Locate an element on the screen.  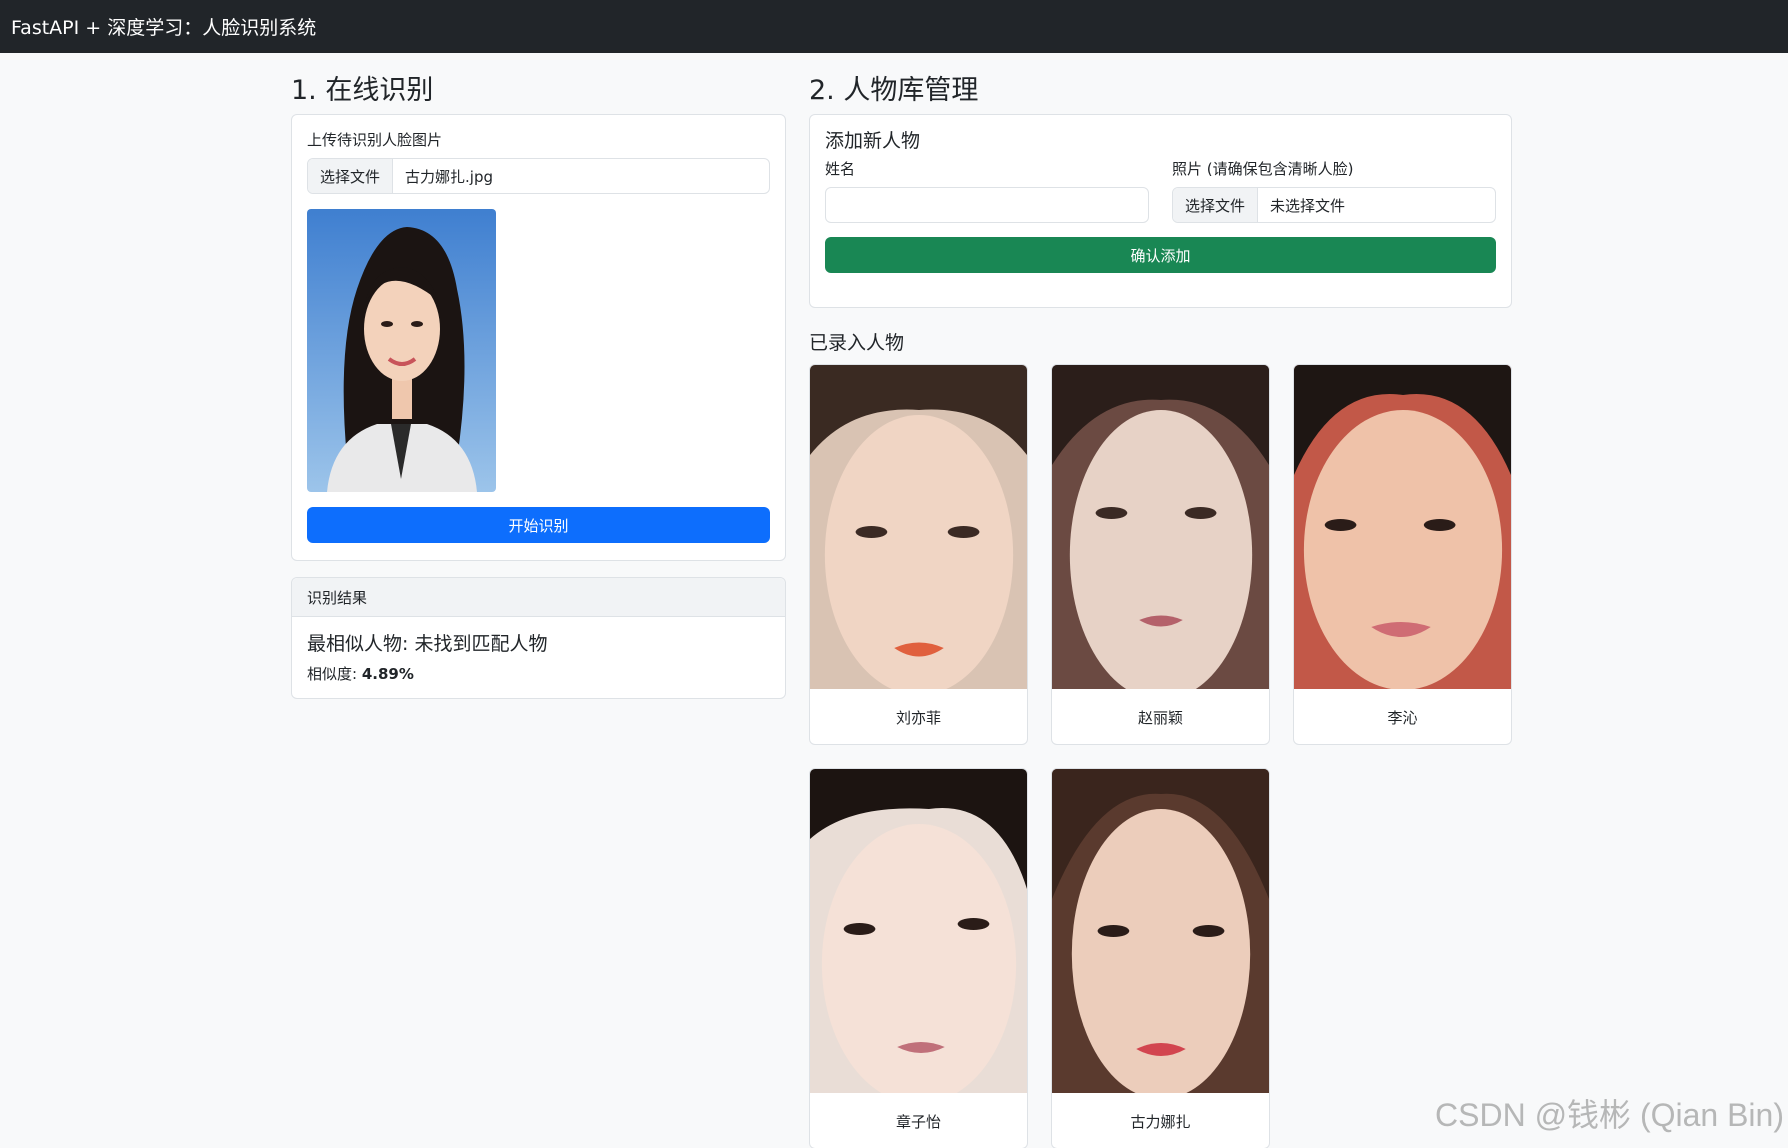
person-card: 刘亦菲 is located at coordinates (918, 554).